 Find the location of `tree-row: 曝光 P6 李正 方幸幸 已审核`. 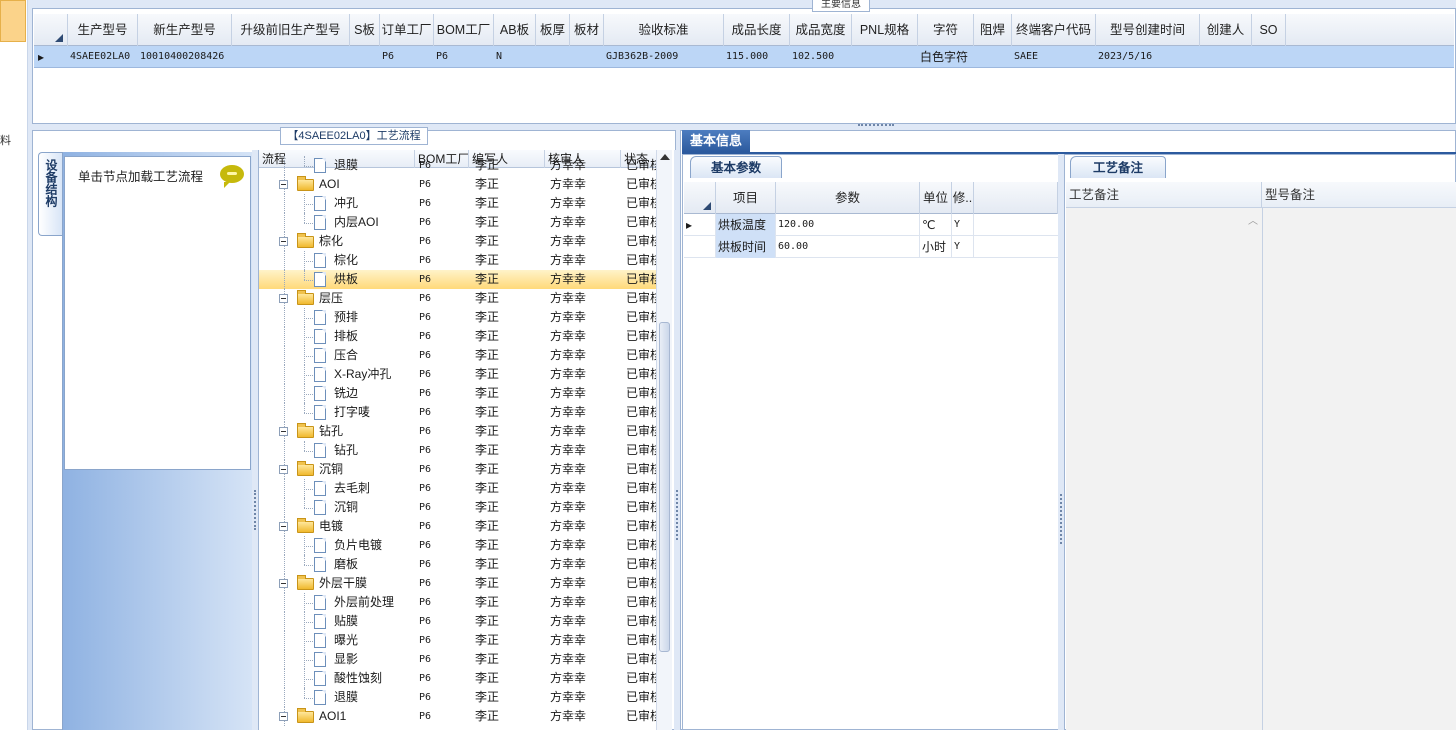

tree-row: 曝光 P6 李正 方幸幸 已审核 is located at coordinates (459, 640).